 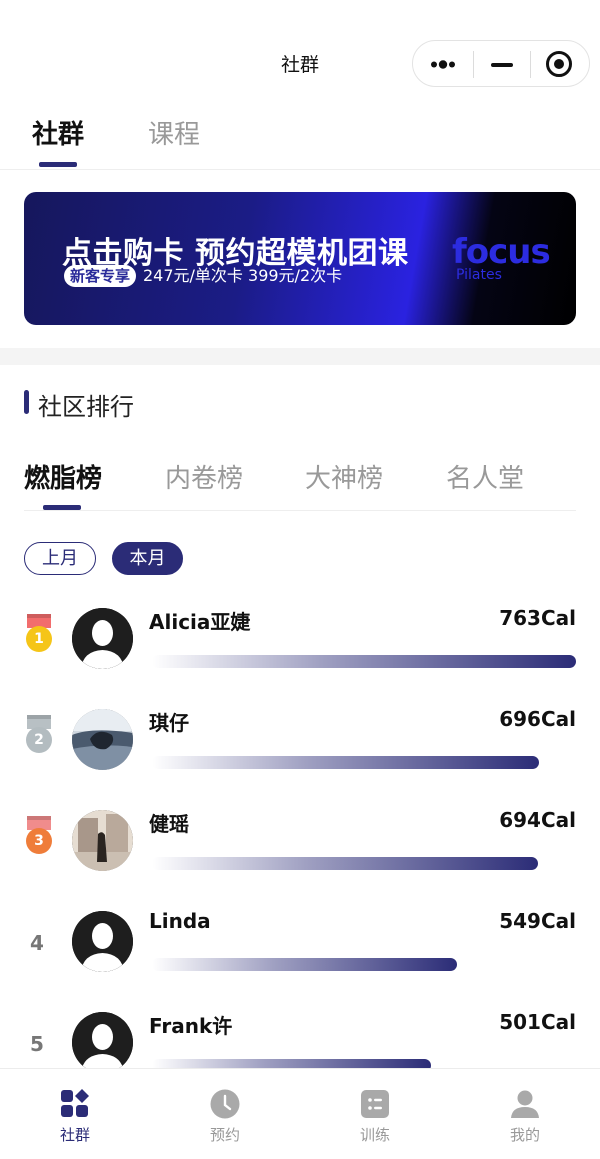 What do you see at coordinates (501, 252) in the screenshot?
I see `brand-logo: focus` at bounding box center [501, 252].